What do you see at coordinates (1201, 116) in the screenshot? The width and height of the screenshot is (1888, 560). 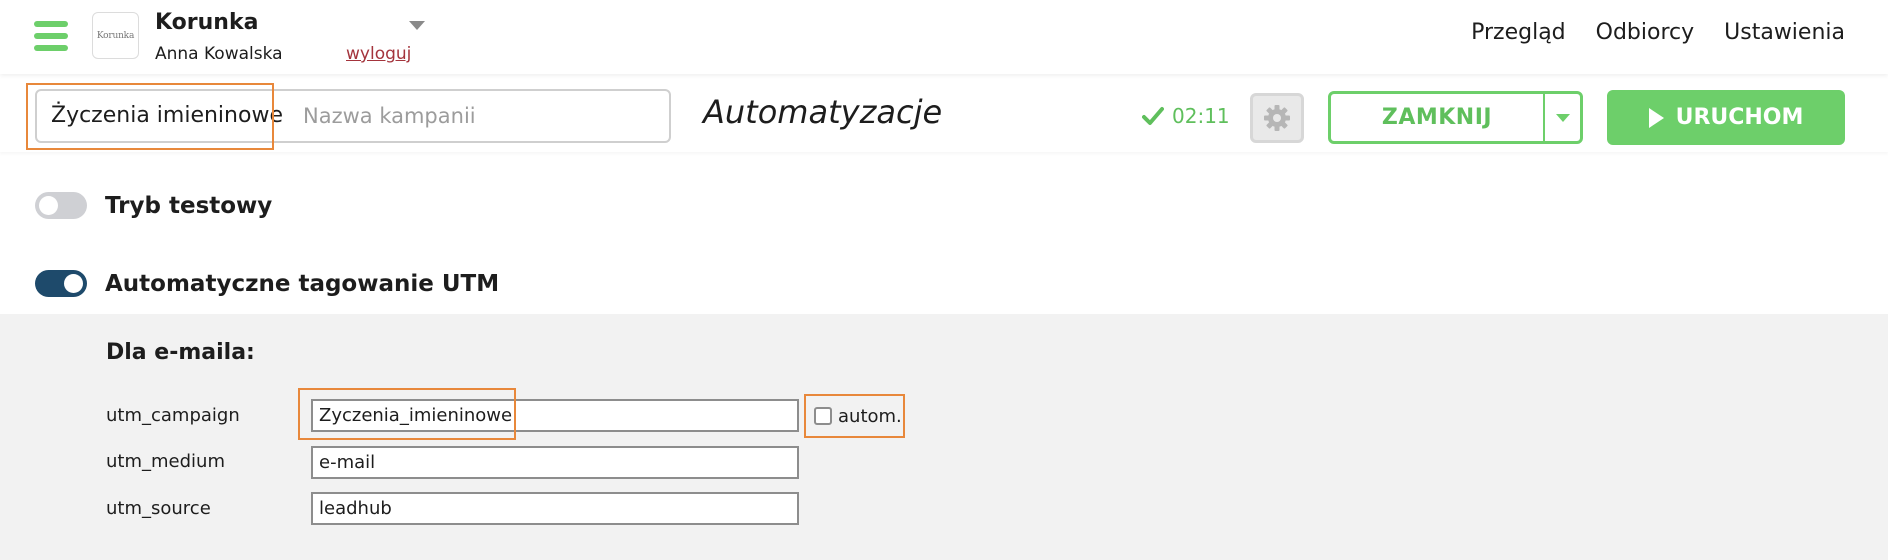 I see `saved-time: 02:11` at bounding box center [1201, 116].